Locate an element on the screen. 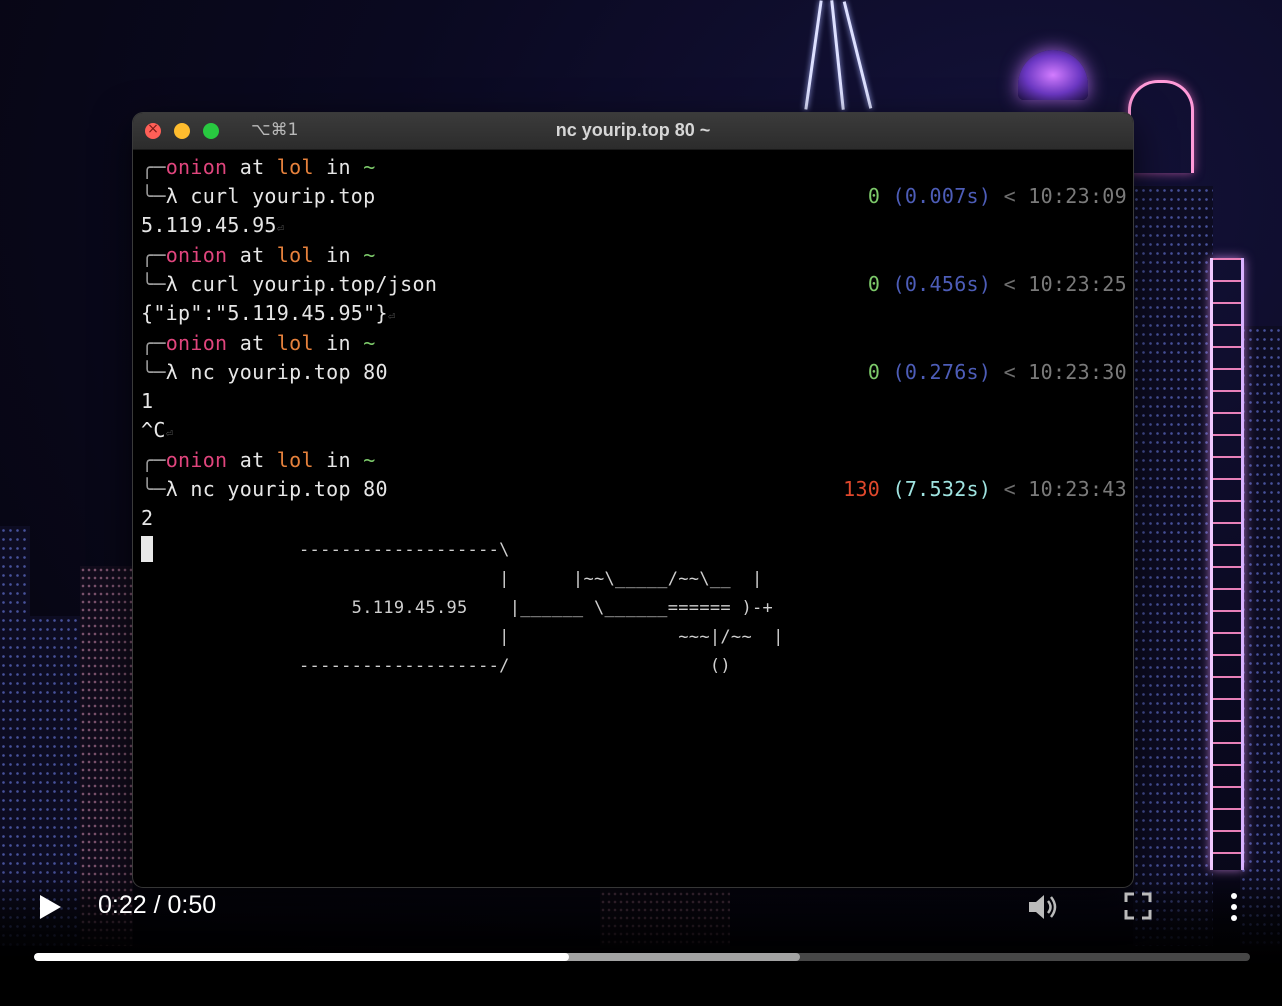 This screenshot has width=1282, height=1006. output-line: 5.119.45.95⏎ is located at coordinates (213, 225).